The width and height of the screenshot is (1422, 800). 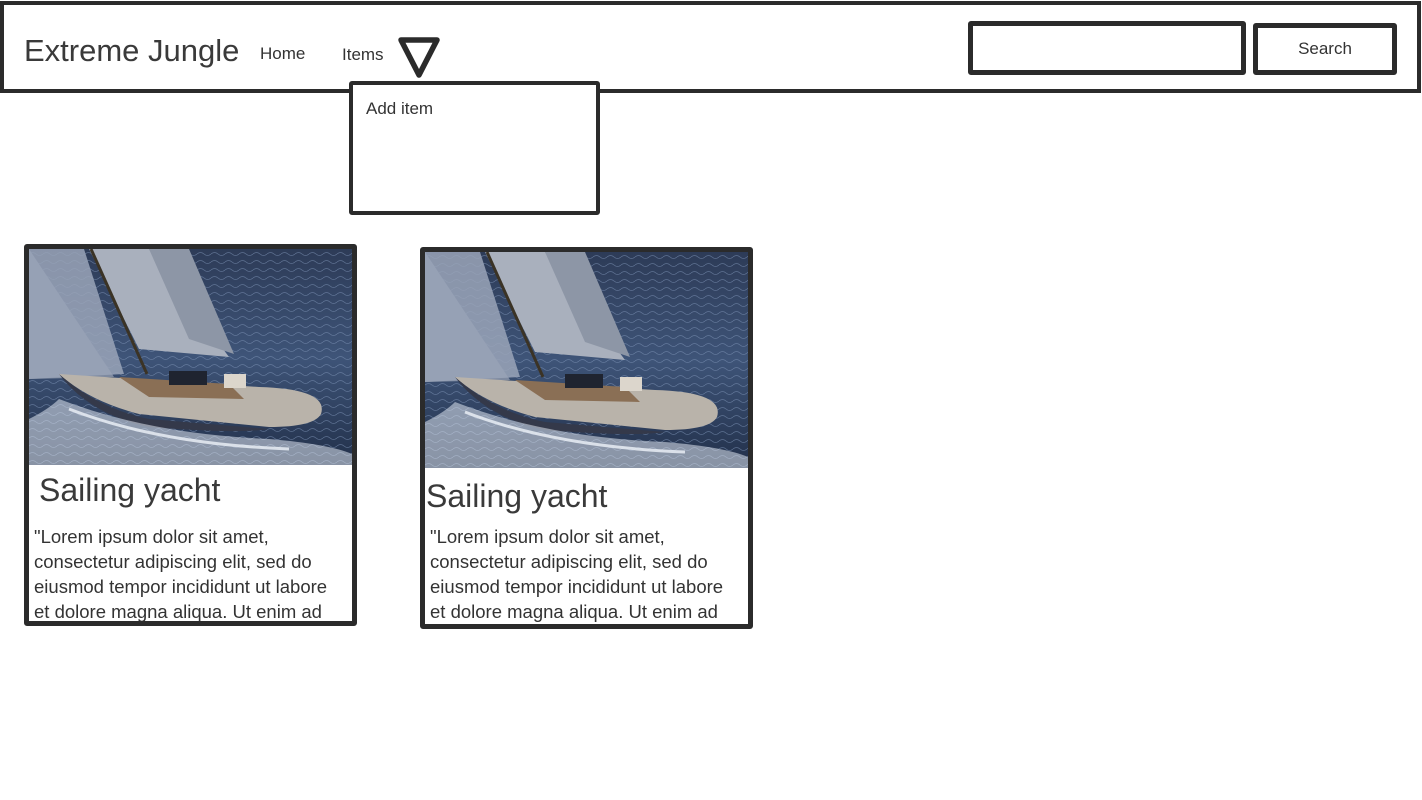 What do you see at coordinates (1107, 48) in the screenshot?
I see `search-input` at bounding box center [1107, 48].